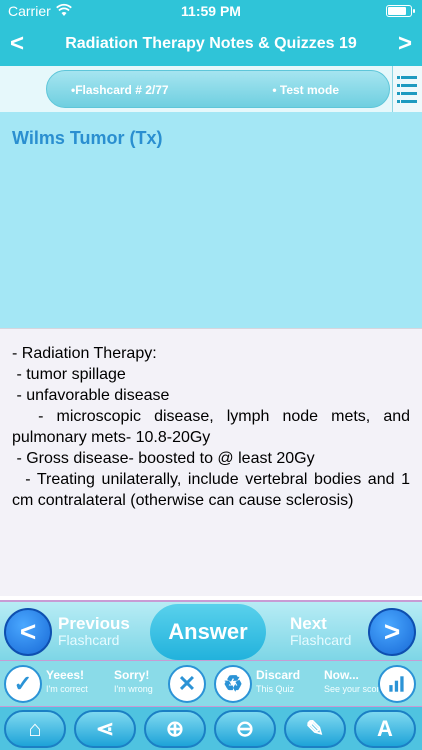 Image resolution: width=422 pixels, height=750 pixels. What do you see at coordinates (67, 689) in the screenshot?
I see `correct-sublabel: I'm correct` at bounding box center [67, 689].